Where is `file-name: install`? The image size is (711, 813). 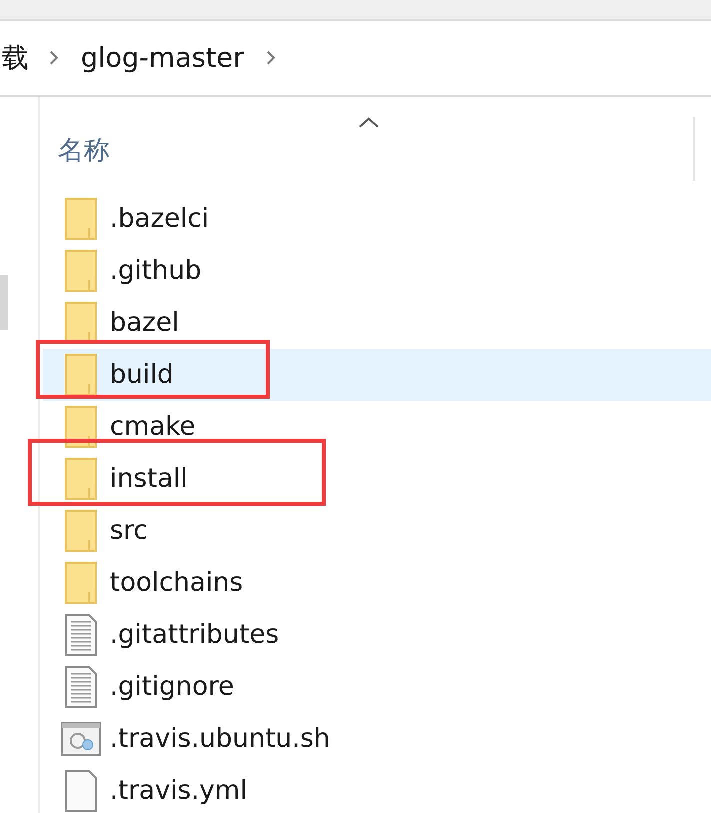 file-name: install is located at coordinates (149, 479).